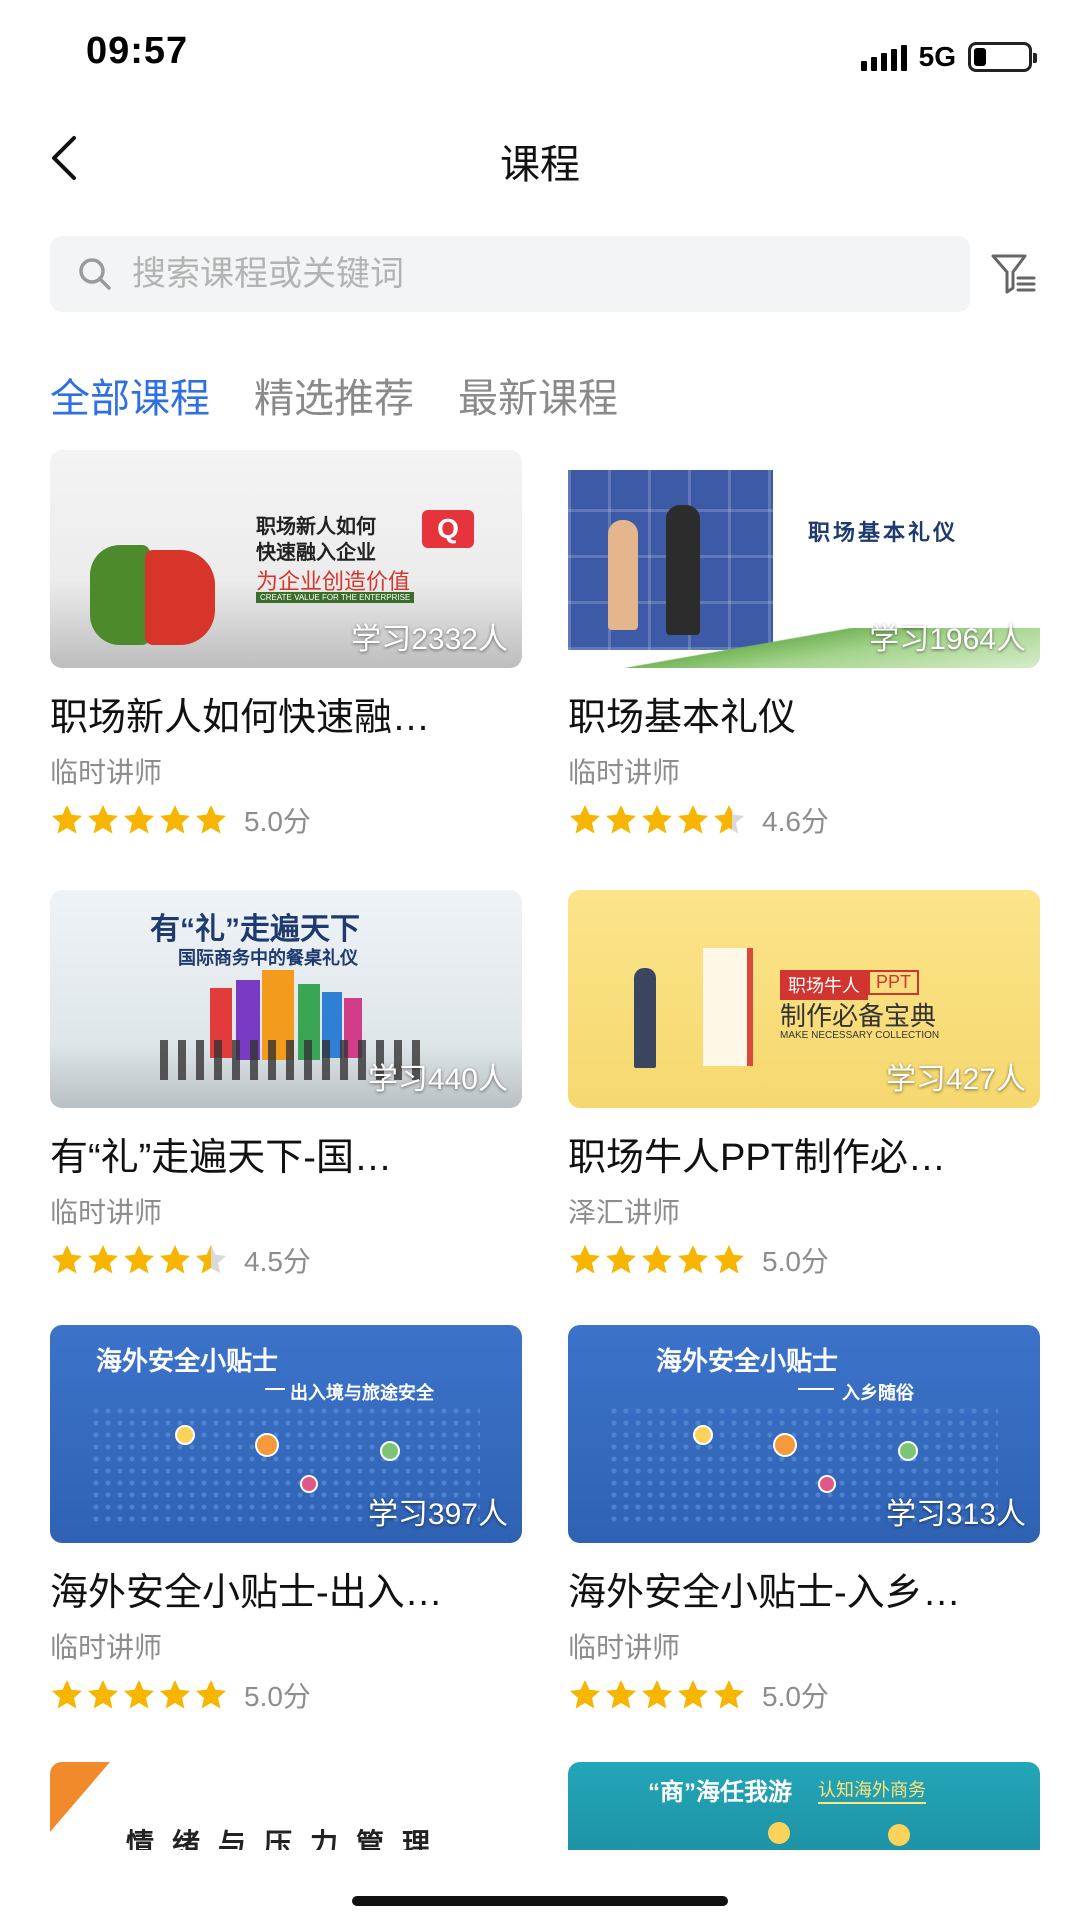 The image size is (1080, 1920). I want to click on thumb-text: “商”海任我游, so click(720, 1792).